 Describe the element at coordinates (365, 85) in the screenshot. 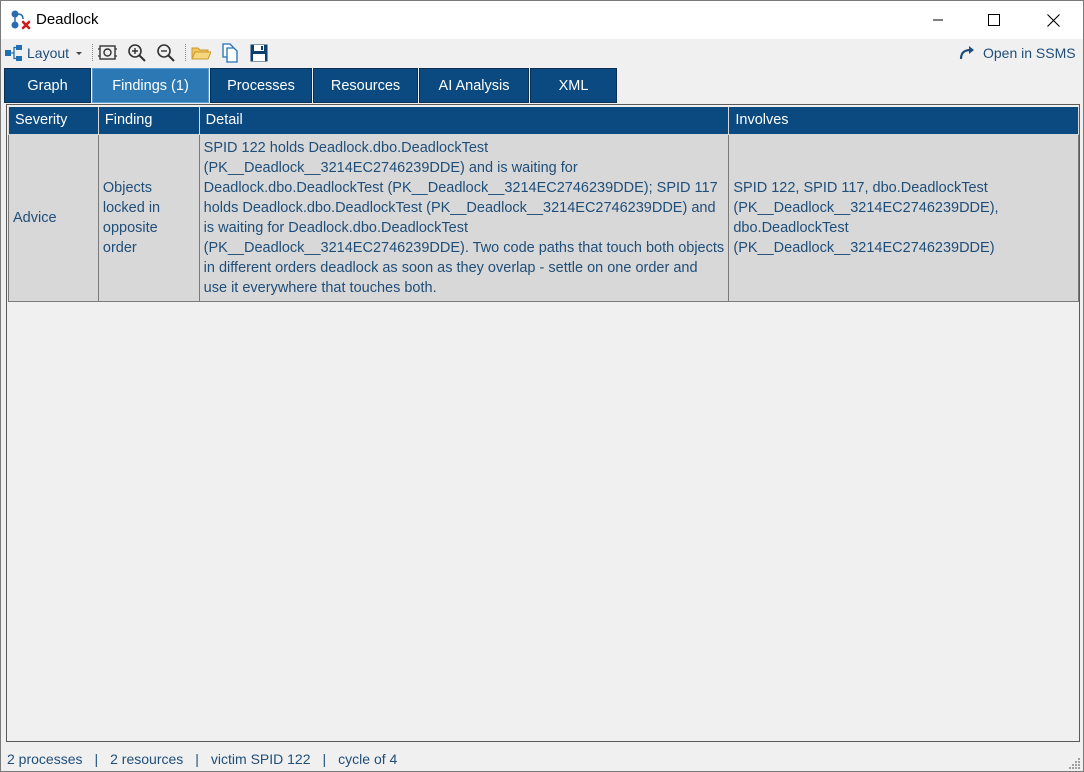

I see `tab-resources: Resources` at that location.